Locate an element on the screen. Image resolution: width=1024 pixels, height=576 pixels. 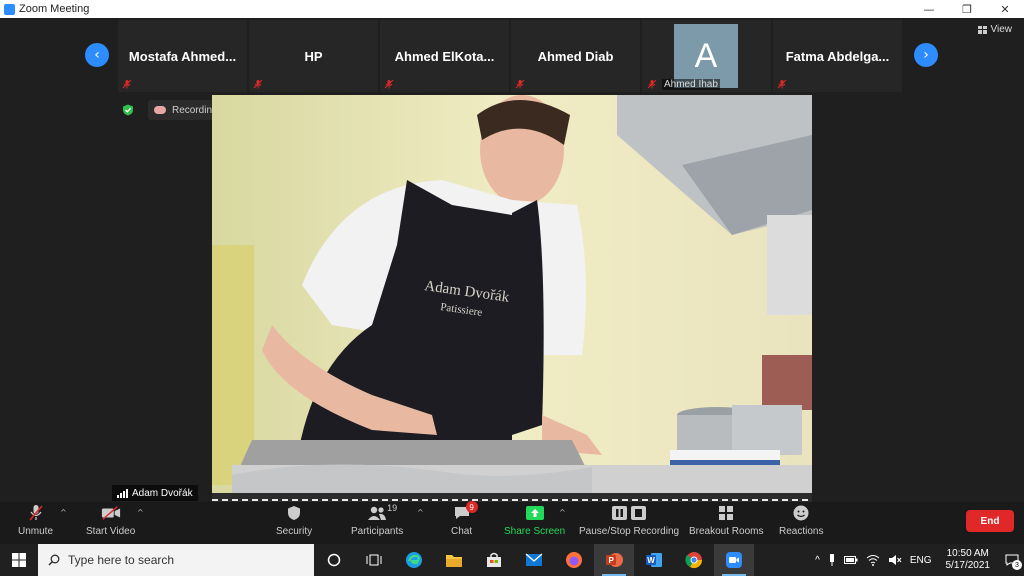
window-titlebar: Zoom Meeting — ❐ ✕ is located at coordinates (512, 9).